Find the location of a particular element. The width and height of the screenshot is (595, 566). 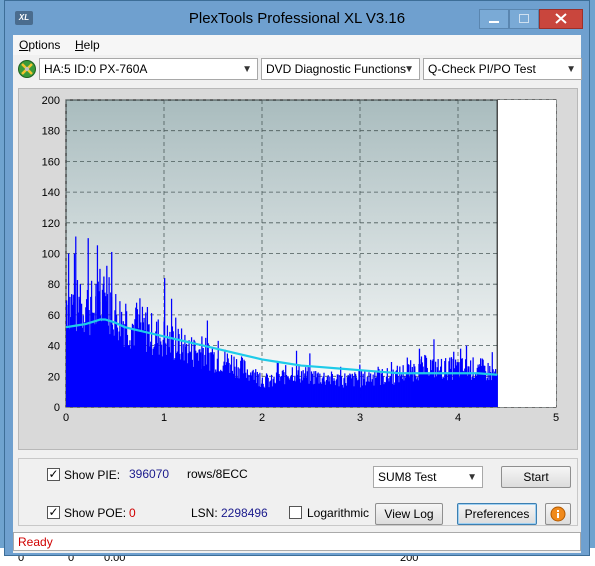

view-log-label: View Log is located at coordinates (409, 514).